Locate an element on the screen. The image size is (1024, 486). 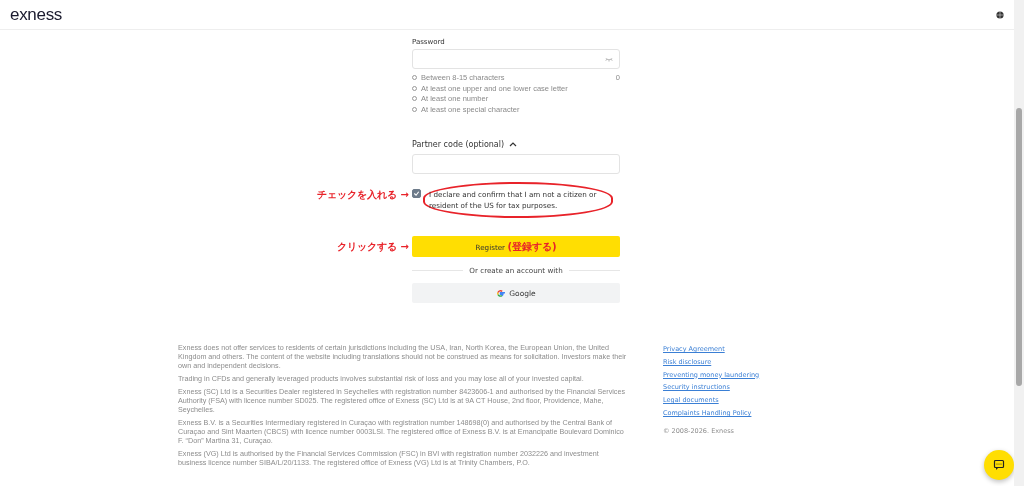
eye-icon is located at coordinates (609, 59).